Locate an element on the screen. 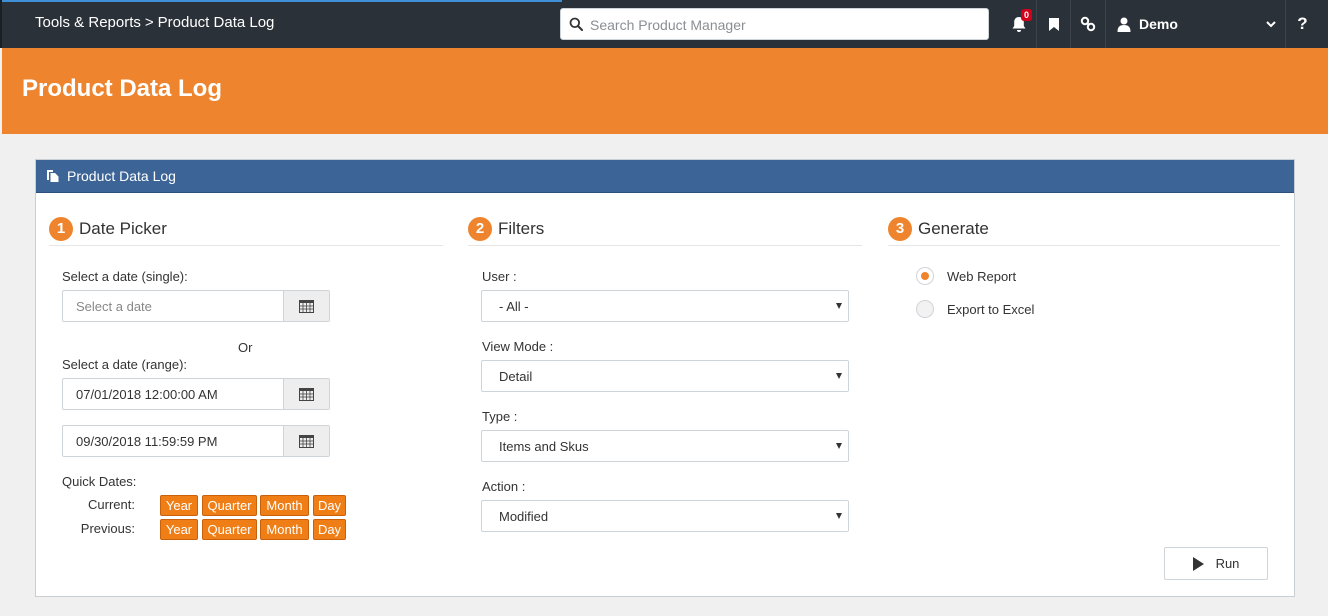  loading-line is located at coordinates (282, 1).